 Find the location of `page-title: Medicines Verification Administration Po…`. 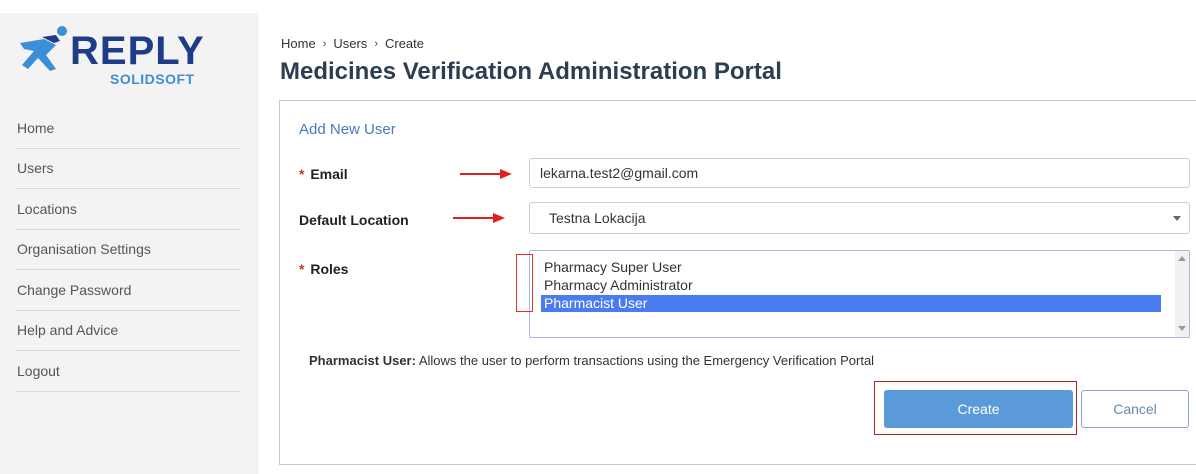

page-title: Medicines Verification Administration Po… is located at coordinates (531, 71).